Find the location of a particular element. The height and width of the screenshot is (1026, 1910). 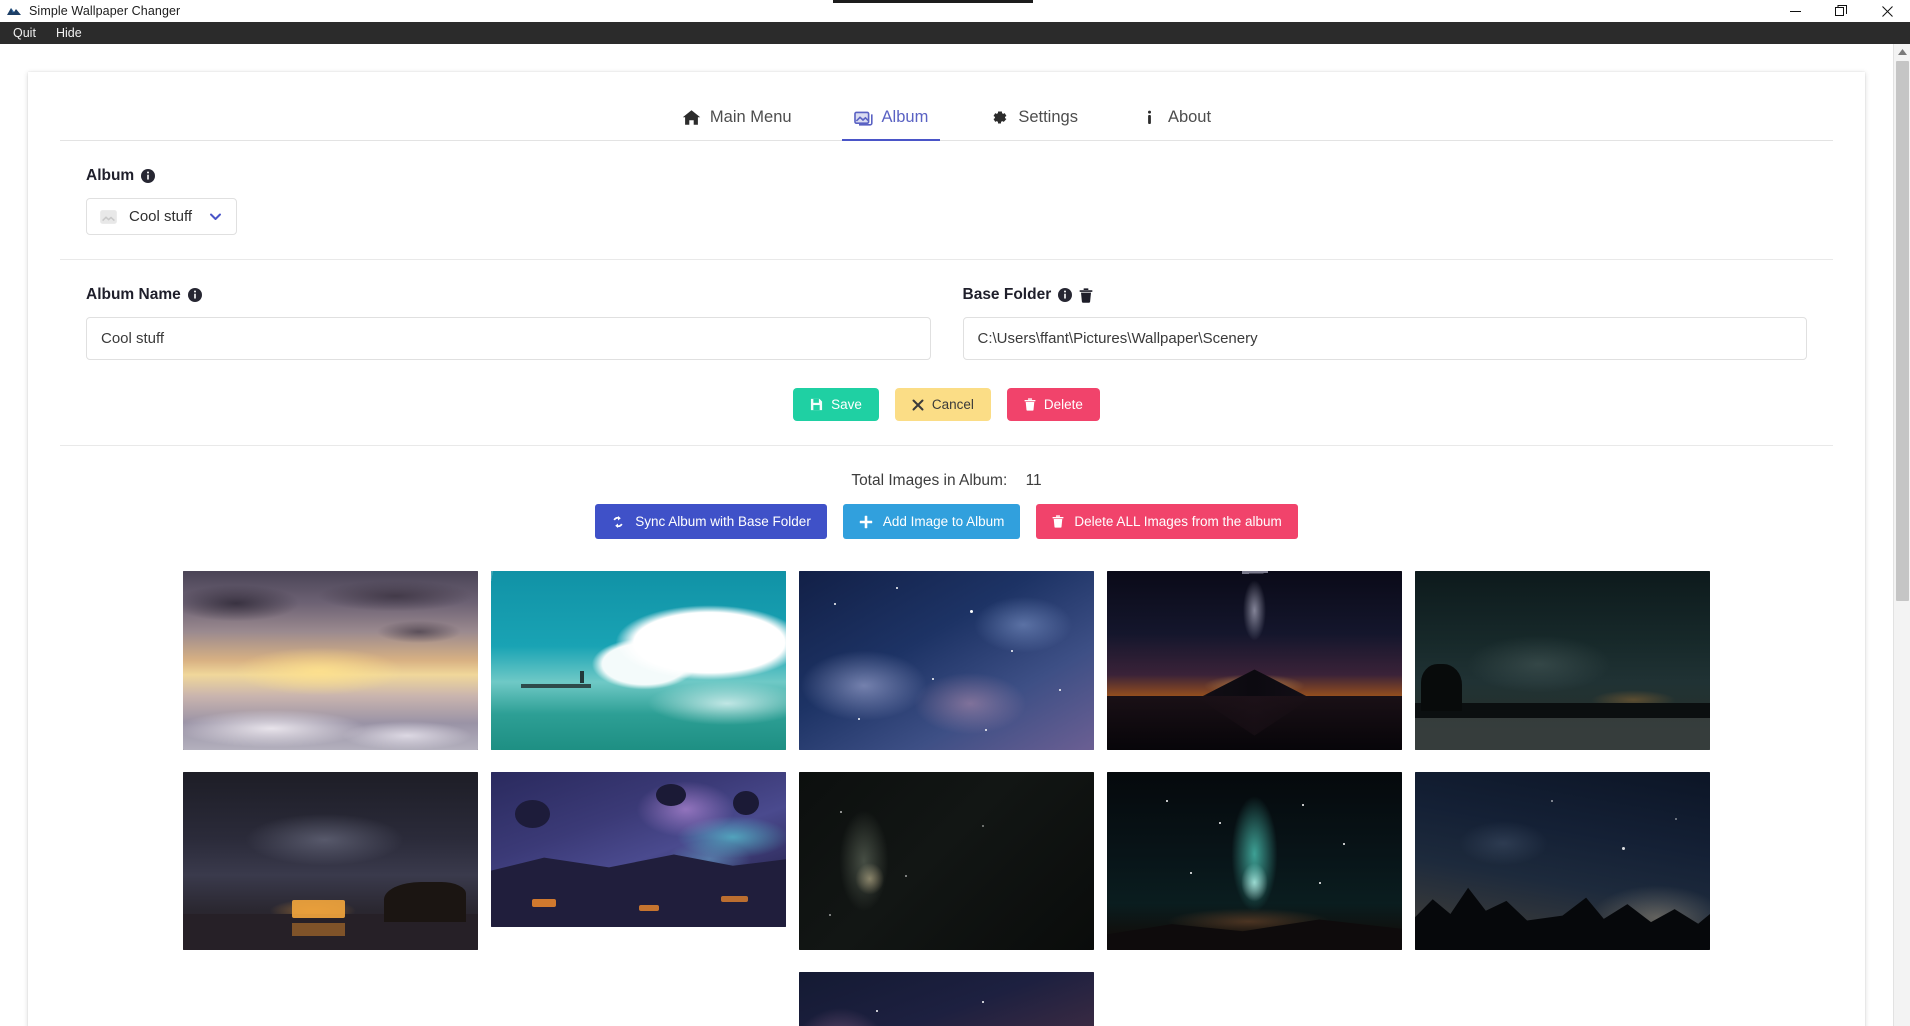

thumbnail-purple-milky-way-core is located at coordinates (946, 999).